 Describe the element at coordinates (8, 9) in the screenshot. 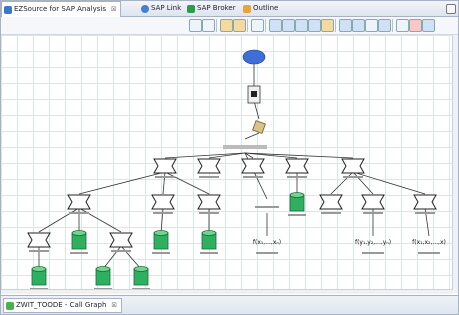

I see `ezsource-icon` at that location.